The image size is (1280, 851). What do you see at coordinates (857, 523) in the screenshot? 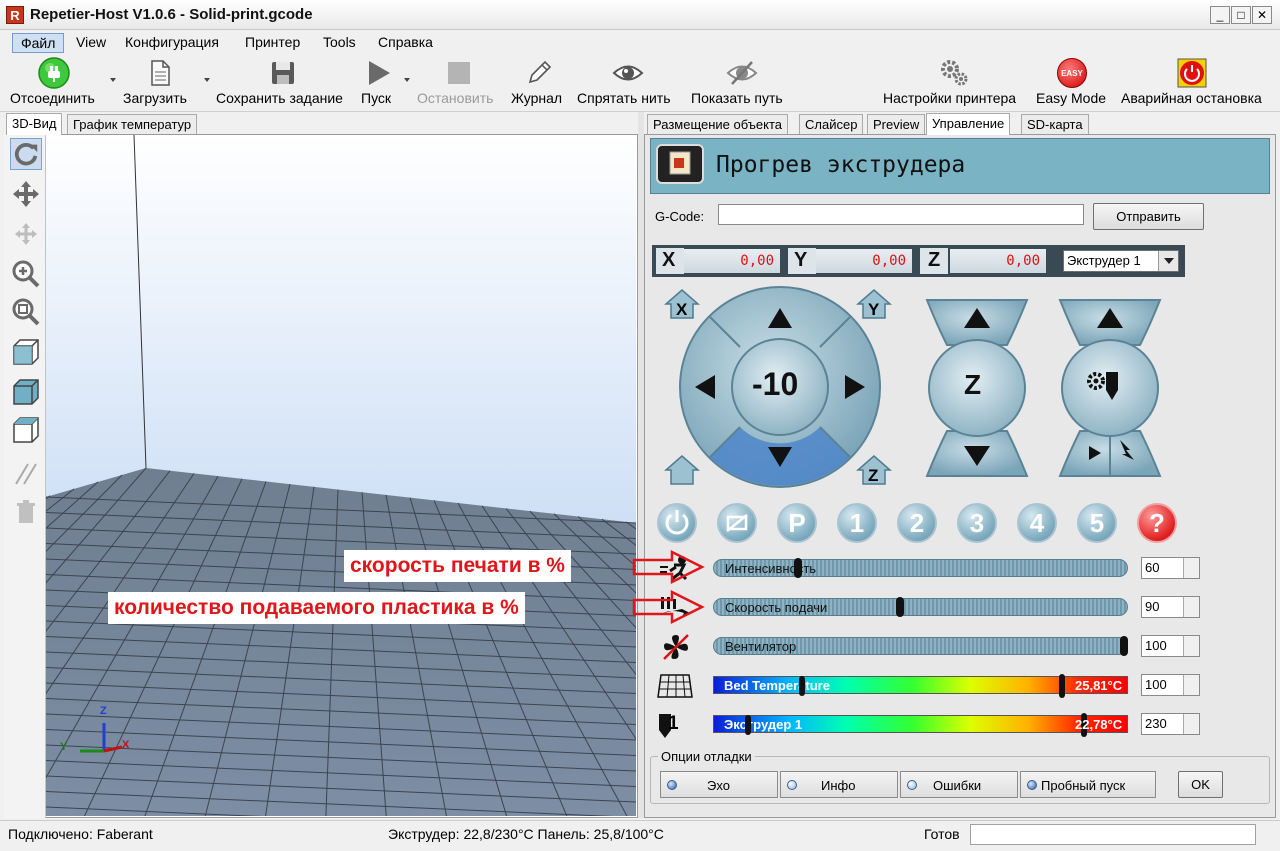
I see `preset-1-button: 1` at bounding box center [857, 523].